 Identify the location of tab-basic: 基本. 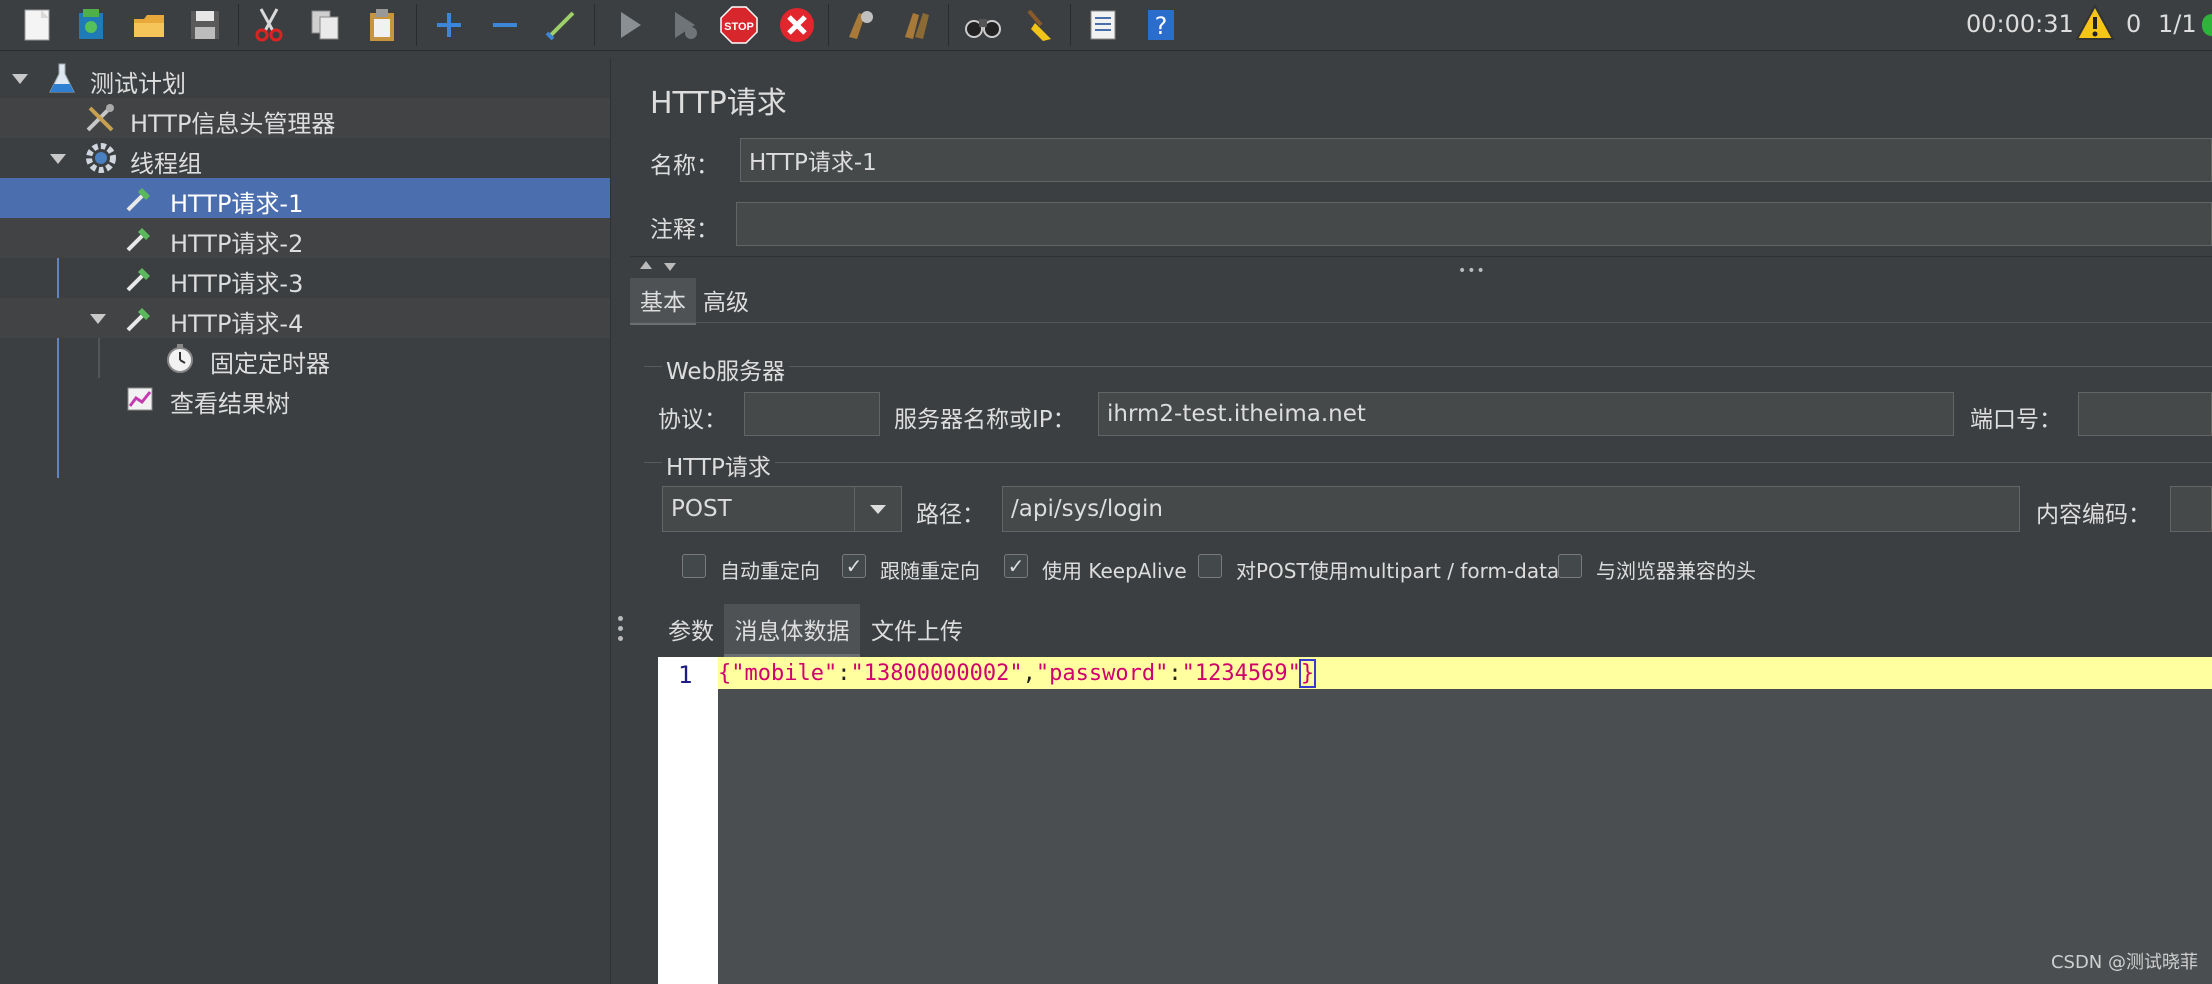
(663, 301).